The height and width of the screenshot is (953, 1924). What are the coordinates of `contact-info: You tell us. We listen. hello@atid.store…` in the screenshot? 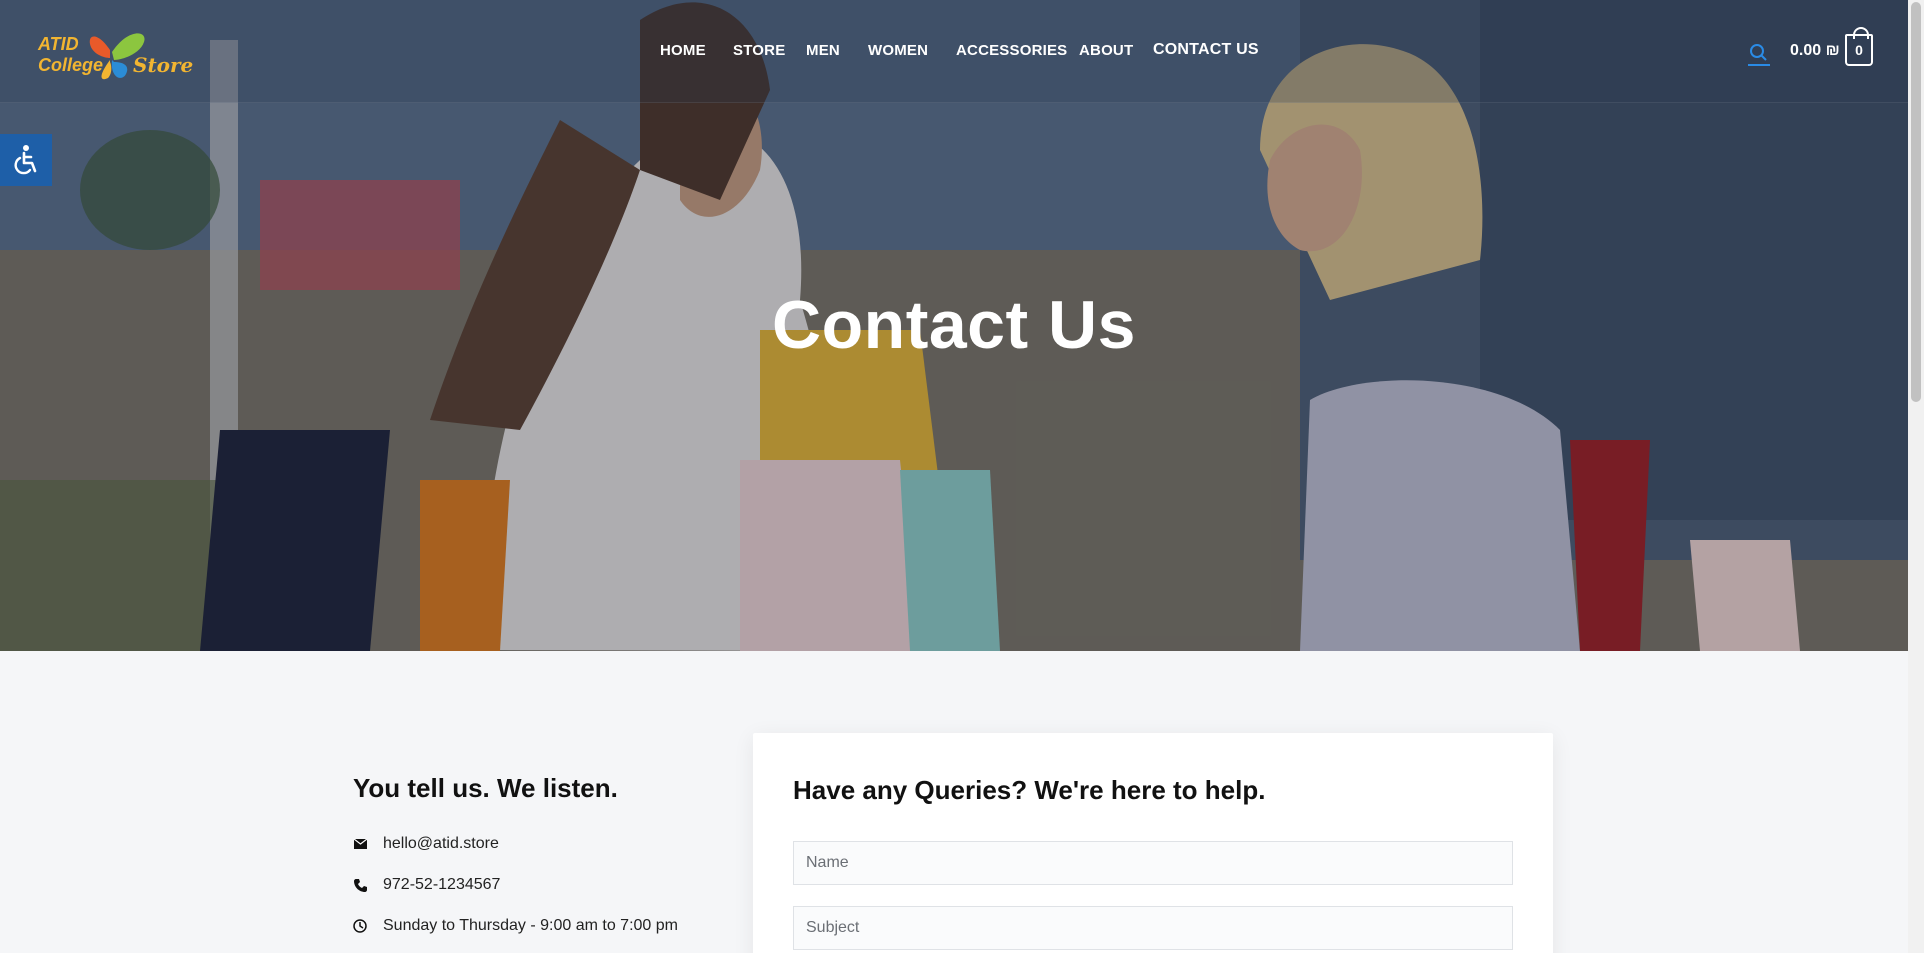 It's located at (515, 853).